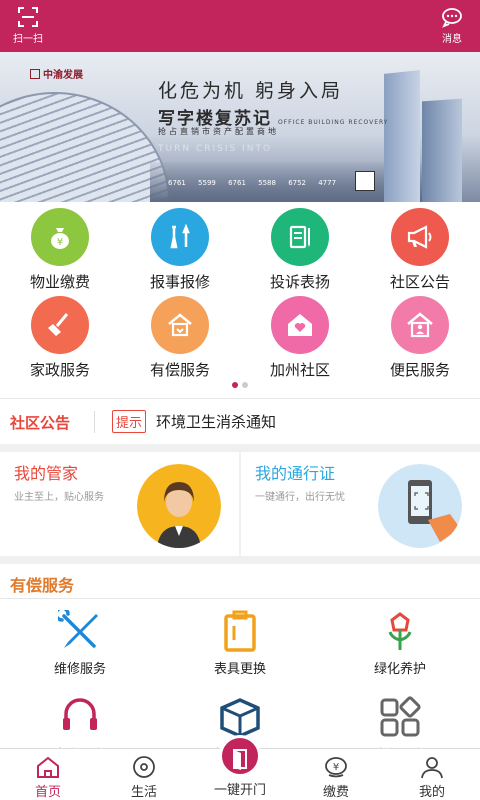 This screenshot has height=800, width=480. Describe the element at coordinates (452, 39) in the screenshot. I see `message-label: 消息` at that location.